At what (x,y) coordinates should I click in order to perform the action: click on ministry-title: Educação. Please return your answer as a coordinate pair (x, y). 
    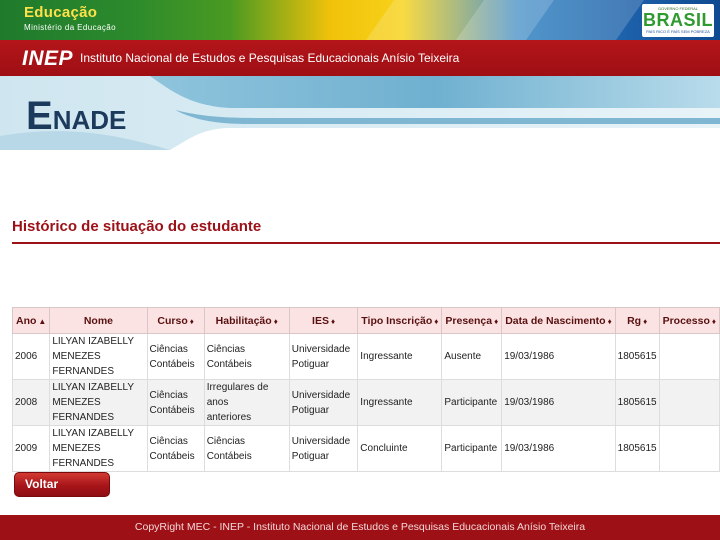
    Looking at the image, I should click on (61, 12).